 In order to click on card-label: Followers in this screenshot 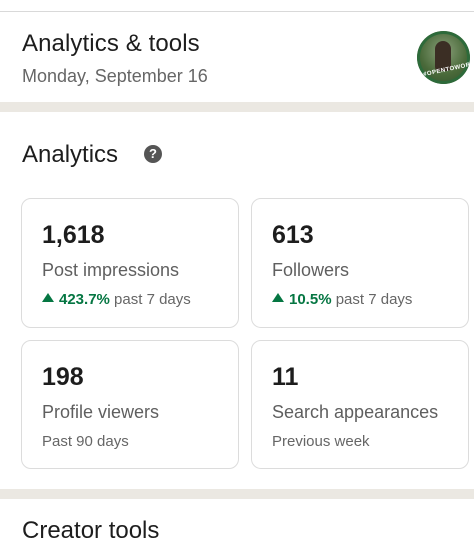, I will do `click(311, 270)`.